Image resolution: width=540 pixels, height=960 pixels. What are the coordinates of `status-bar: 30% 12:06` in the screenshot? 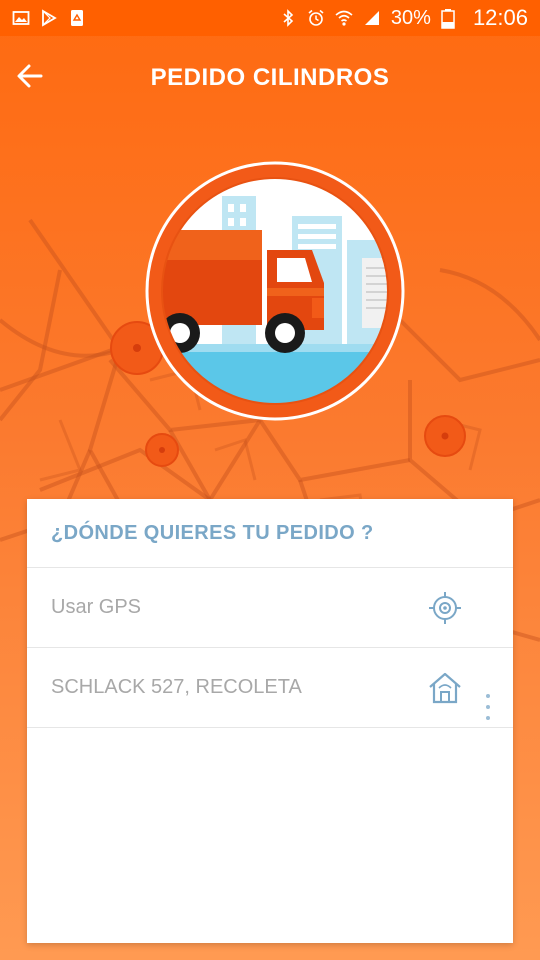 It's located at (270, 18).